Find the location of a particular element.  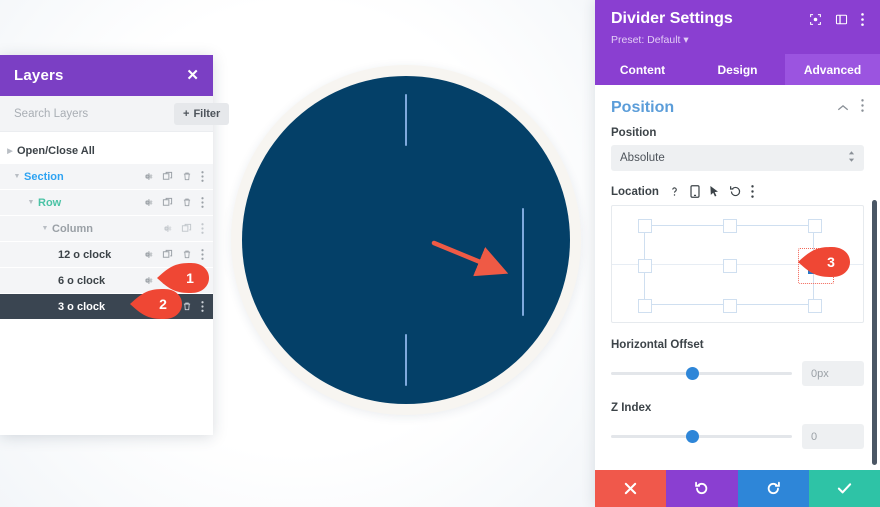

location-anchor-grid is located at coordinates (737, 264).